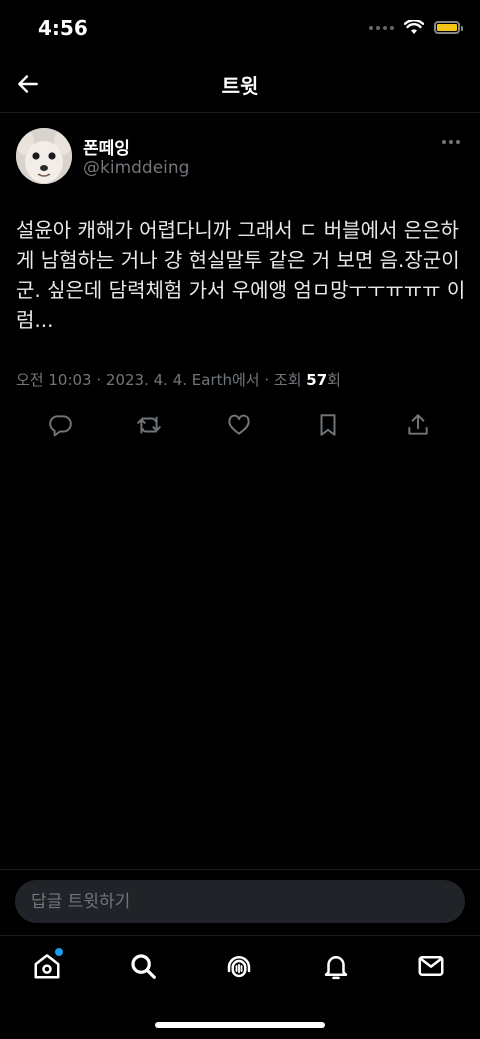 This screenshot has width=480, height=1039. I want to click on messages-icon, so click(431, 966).